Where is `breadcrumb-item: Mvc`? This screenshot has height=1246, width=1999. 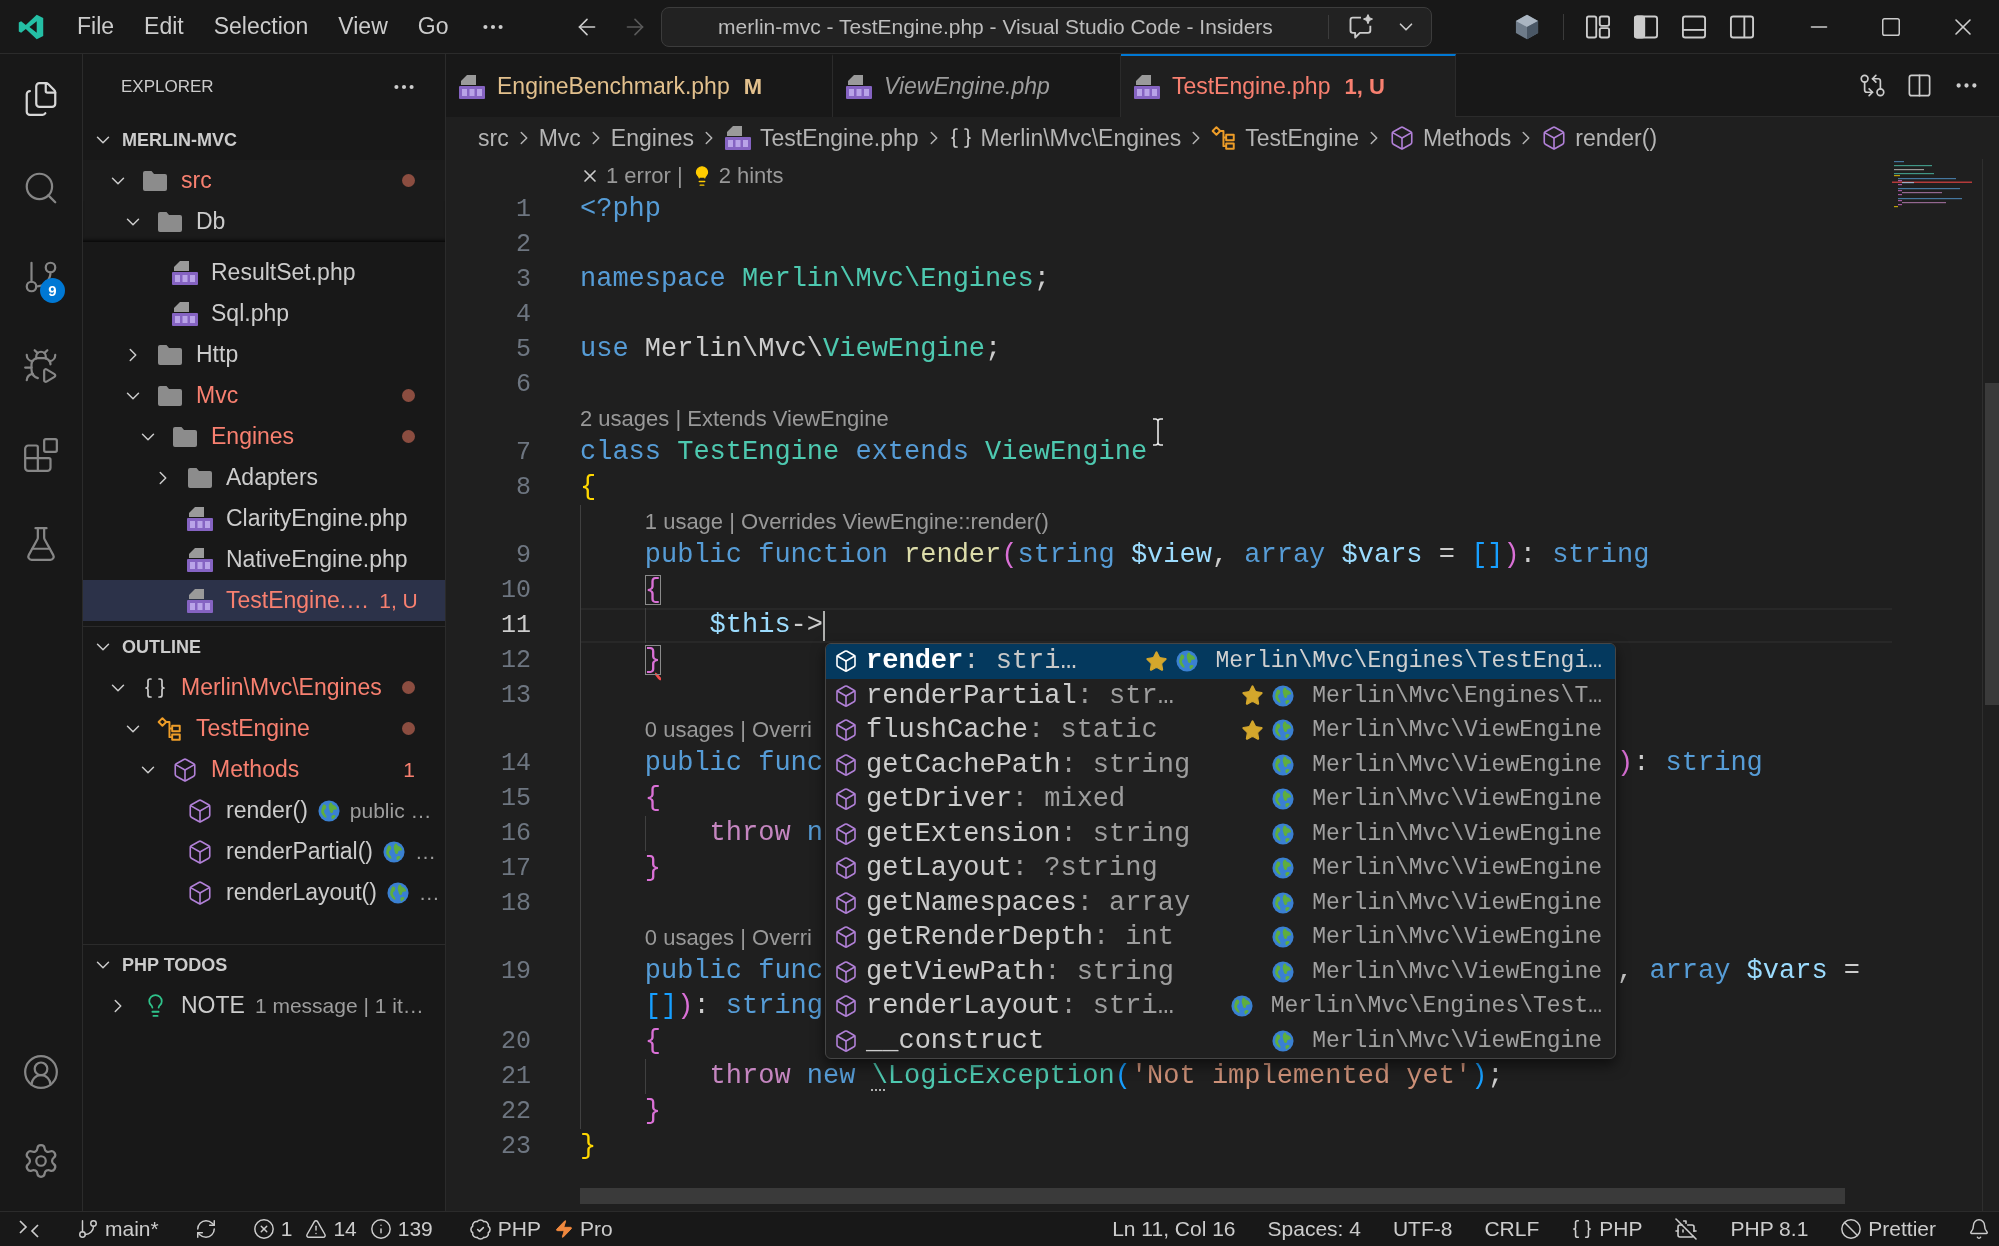
breadcrumb-item: Mvc is located at coordinates (559, 138).